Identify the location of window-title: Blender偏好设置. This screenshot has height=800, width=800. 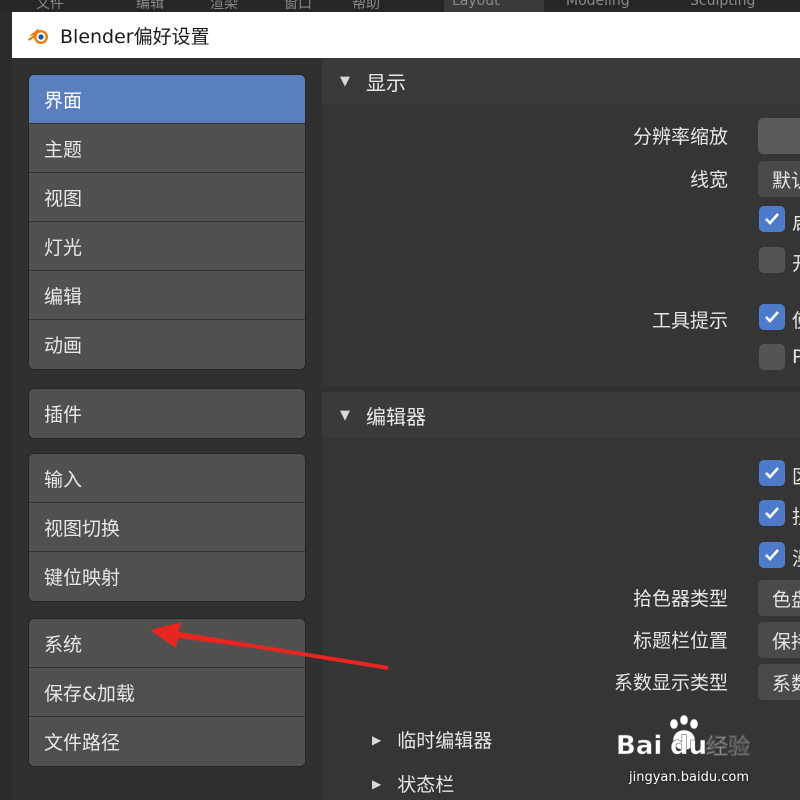
(135, 36).